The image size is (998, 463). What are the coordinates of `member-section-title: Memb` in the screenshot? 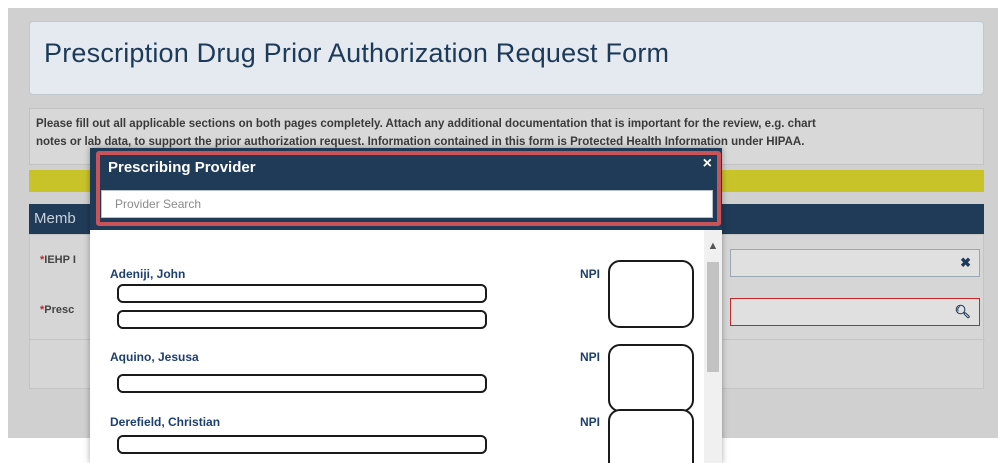 It's located at (55, 218).